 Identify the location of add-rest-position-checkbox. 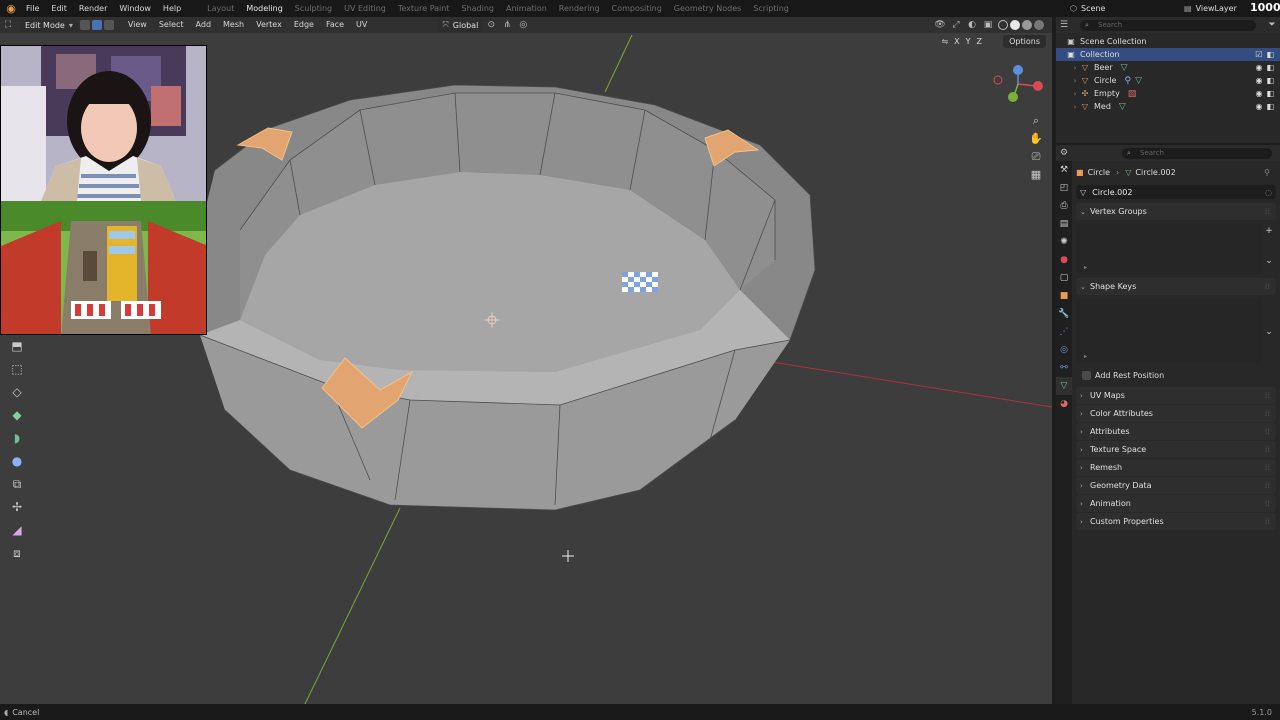
(1086, 375).